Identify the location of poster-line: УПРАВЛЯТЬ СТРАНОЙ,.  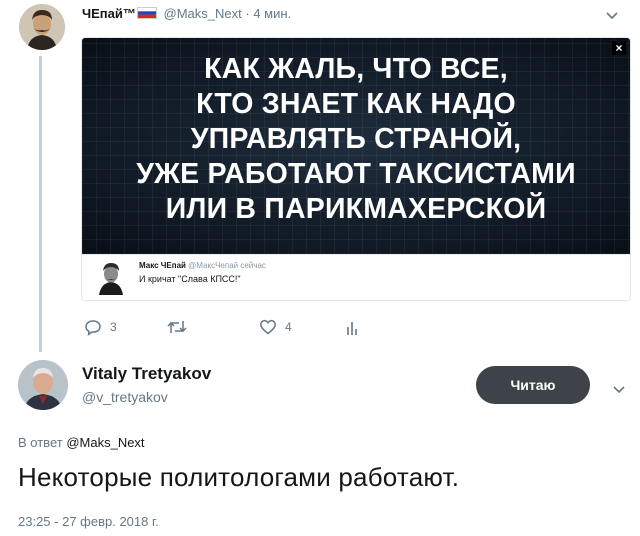
(356, 139).